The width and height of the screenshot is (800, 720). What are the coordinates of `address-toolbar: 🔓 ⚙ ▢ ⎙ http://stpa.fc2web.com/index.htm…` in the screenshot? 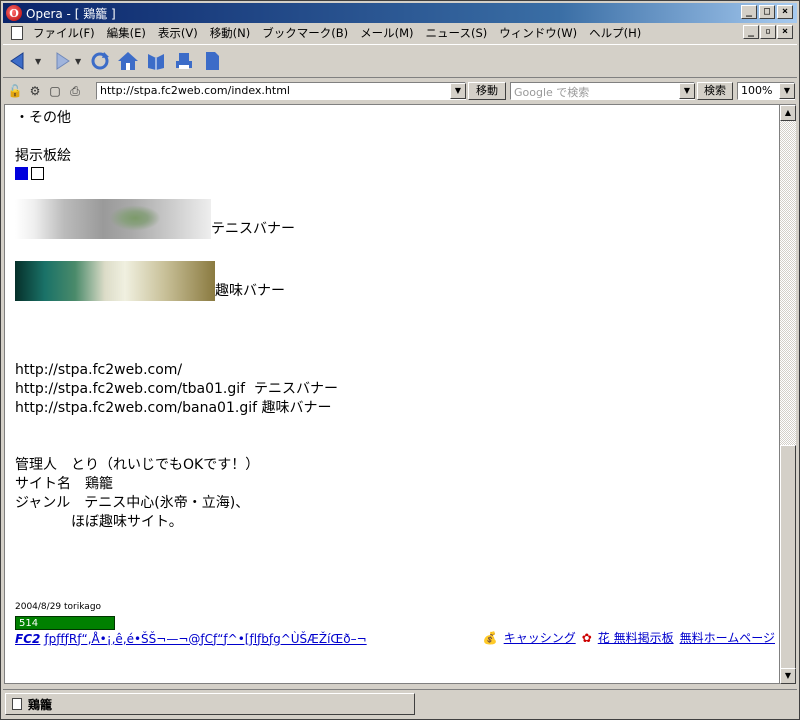 It's located at (400, 91).